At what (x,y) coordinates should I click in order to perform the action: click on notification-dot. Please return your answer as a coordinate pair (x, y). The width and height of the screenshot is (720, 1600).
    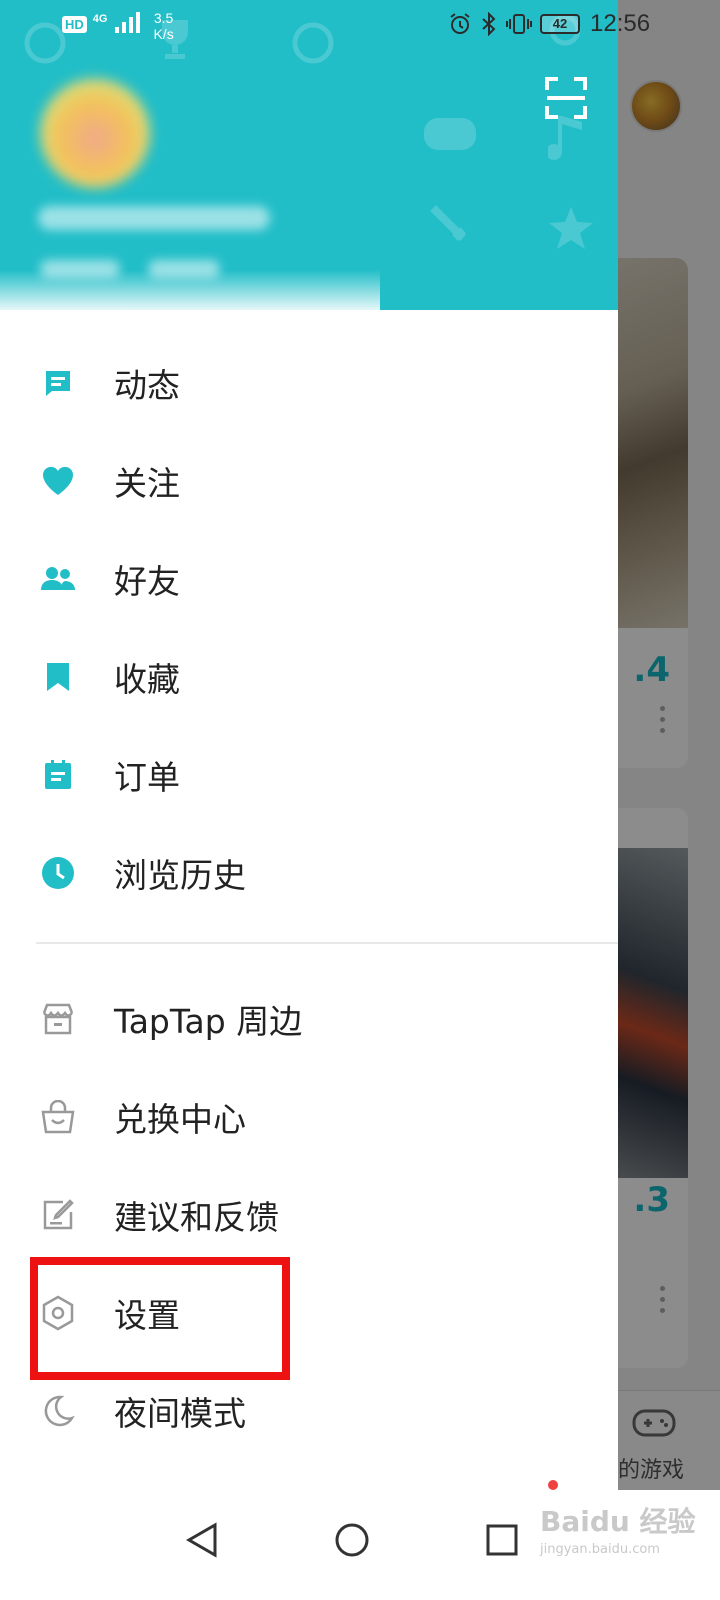
    Looking at the image, I should click on (553, 1485).